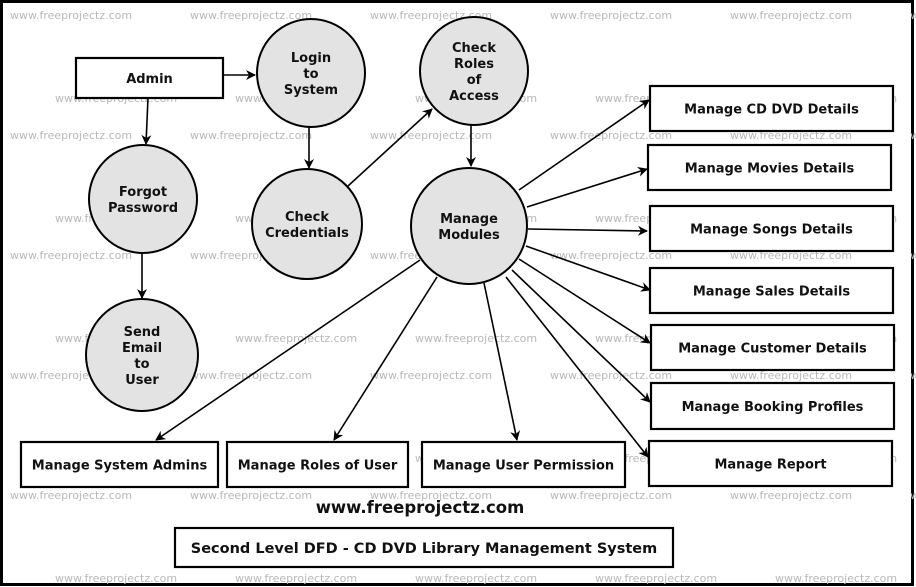 The height and width of the screenshot is (587, 916). Describe the element at coordinates (385, 358) in the screenshot. I see `flow-arrow-manage-modules-to-roles-user` at that location.